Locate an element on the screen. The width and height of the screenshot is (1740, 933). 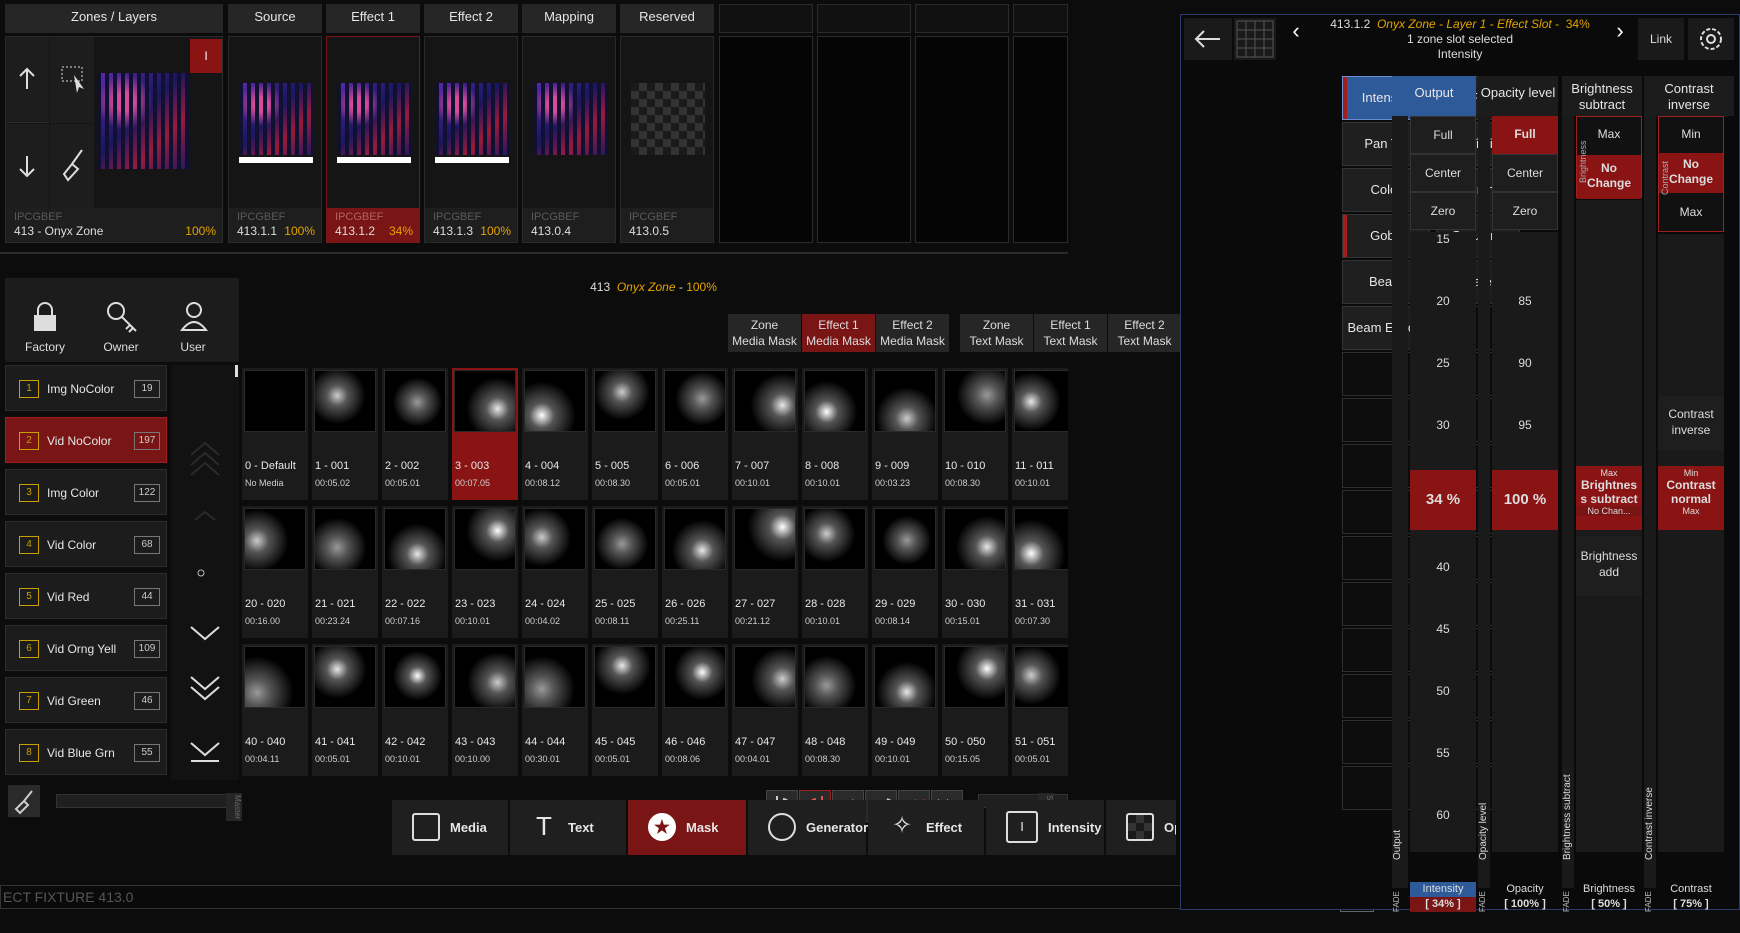
media-item: 1 - 001 00:05.02 is located at coordinates (345, 434).